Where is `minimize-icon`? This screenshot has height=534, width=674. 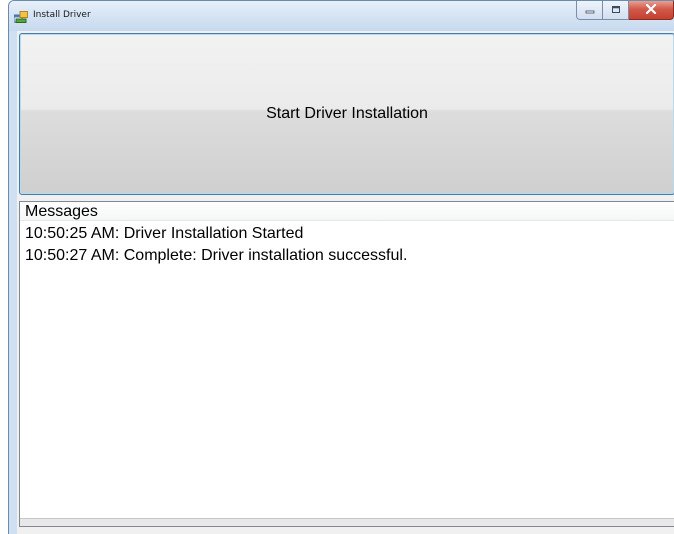
minimize-icon is located at coordinates (590, 10).